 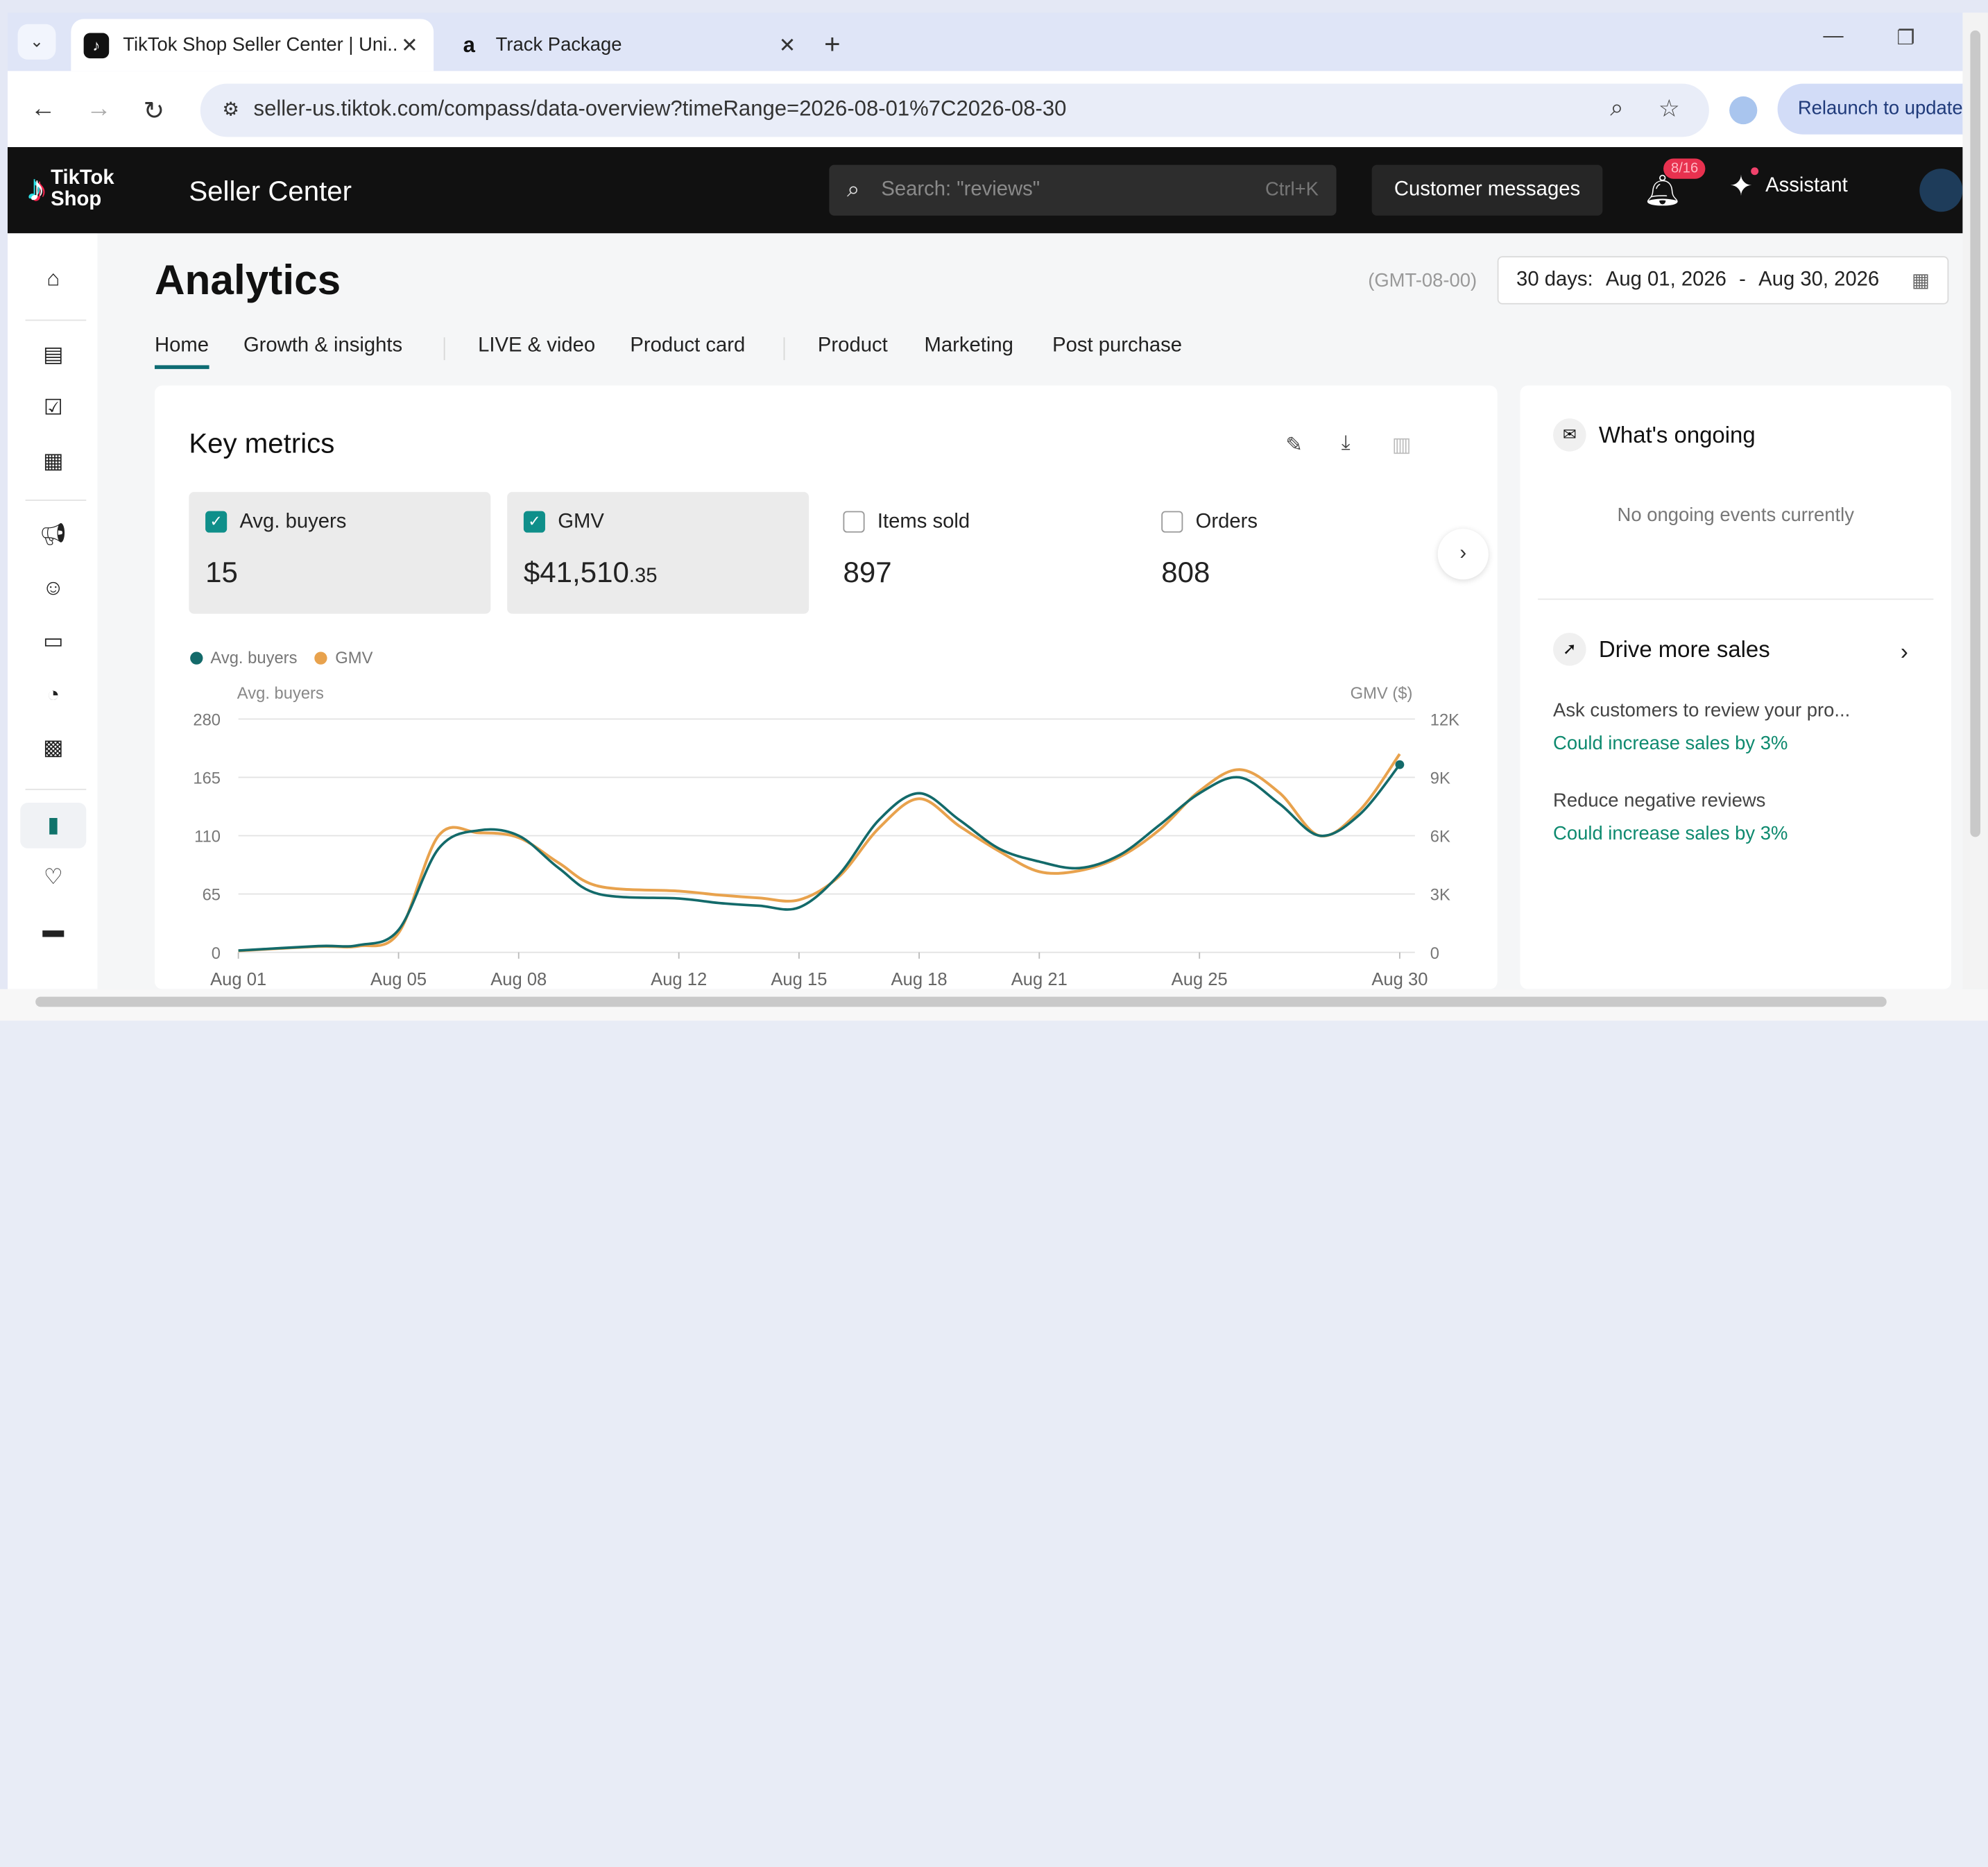 I want to click on tab-home: Home, so click(x=181, y=352).